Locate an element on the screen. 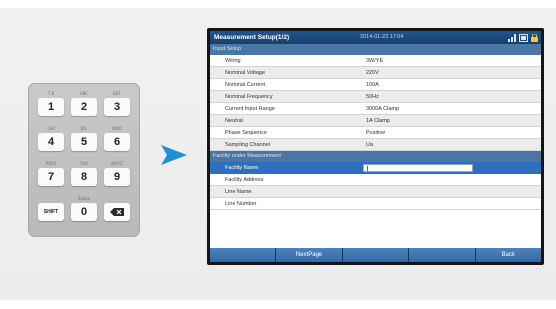 Image resolution: width=556 pixels, height=309 pixels. key-3-button: 3 is located at coordinates (117, 107).